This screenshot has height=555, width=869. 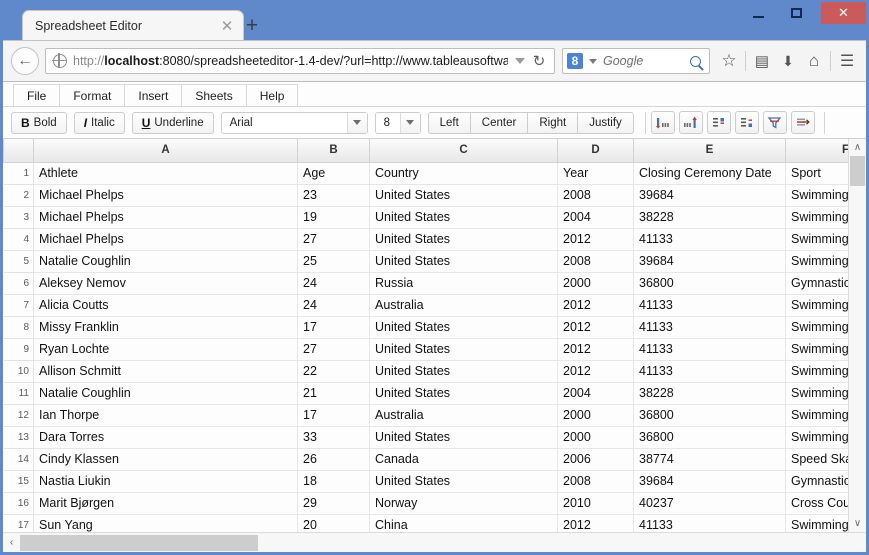 I want to click on search-input: Google, so click(x=646, y=61).